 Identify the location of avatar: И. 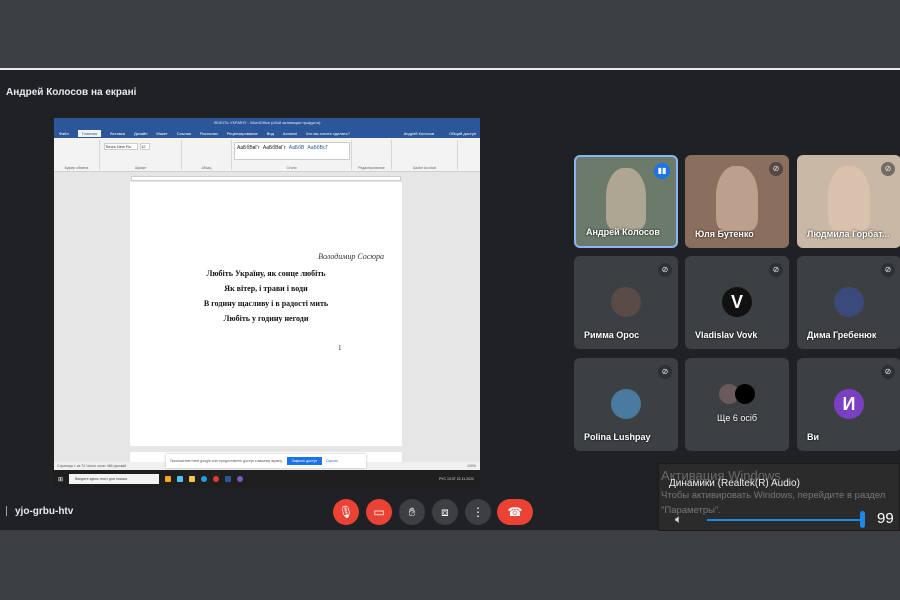
(849, 404).